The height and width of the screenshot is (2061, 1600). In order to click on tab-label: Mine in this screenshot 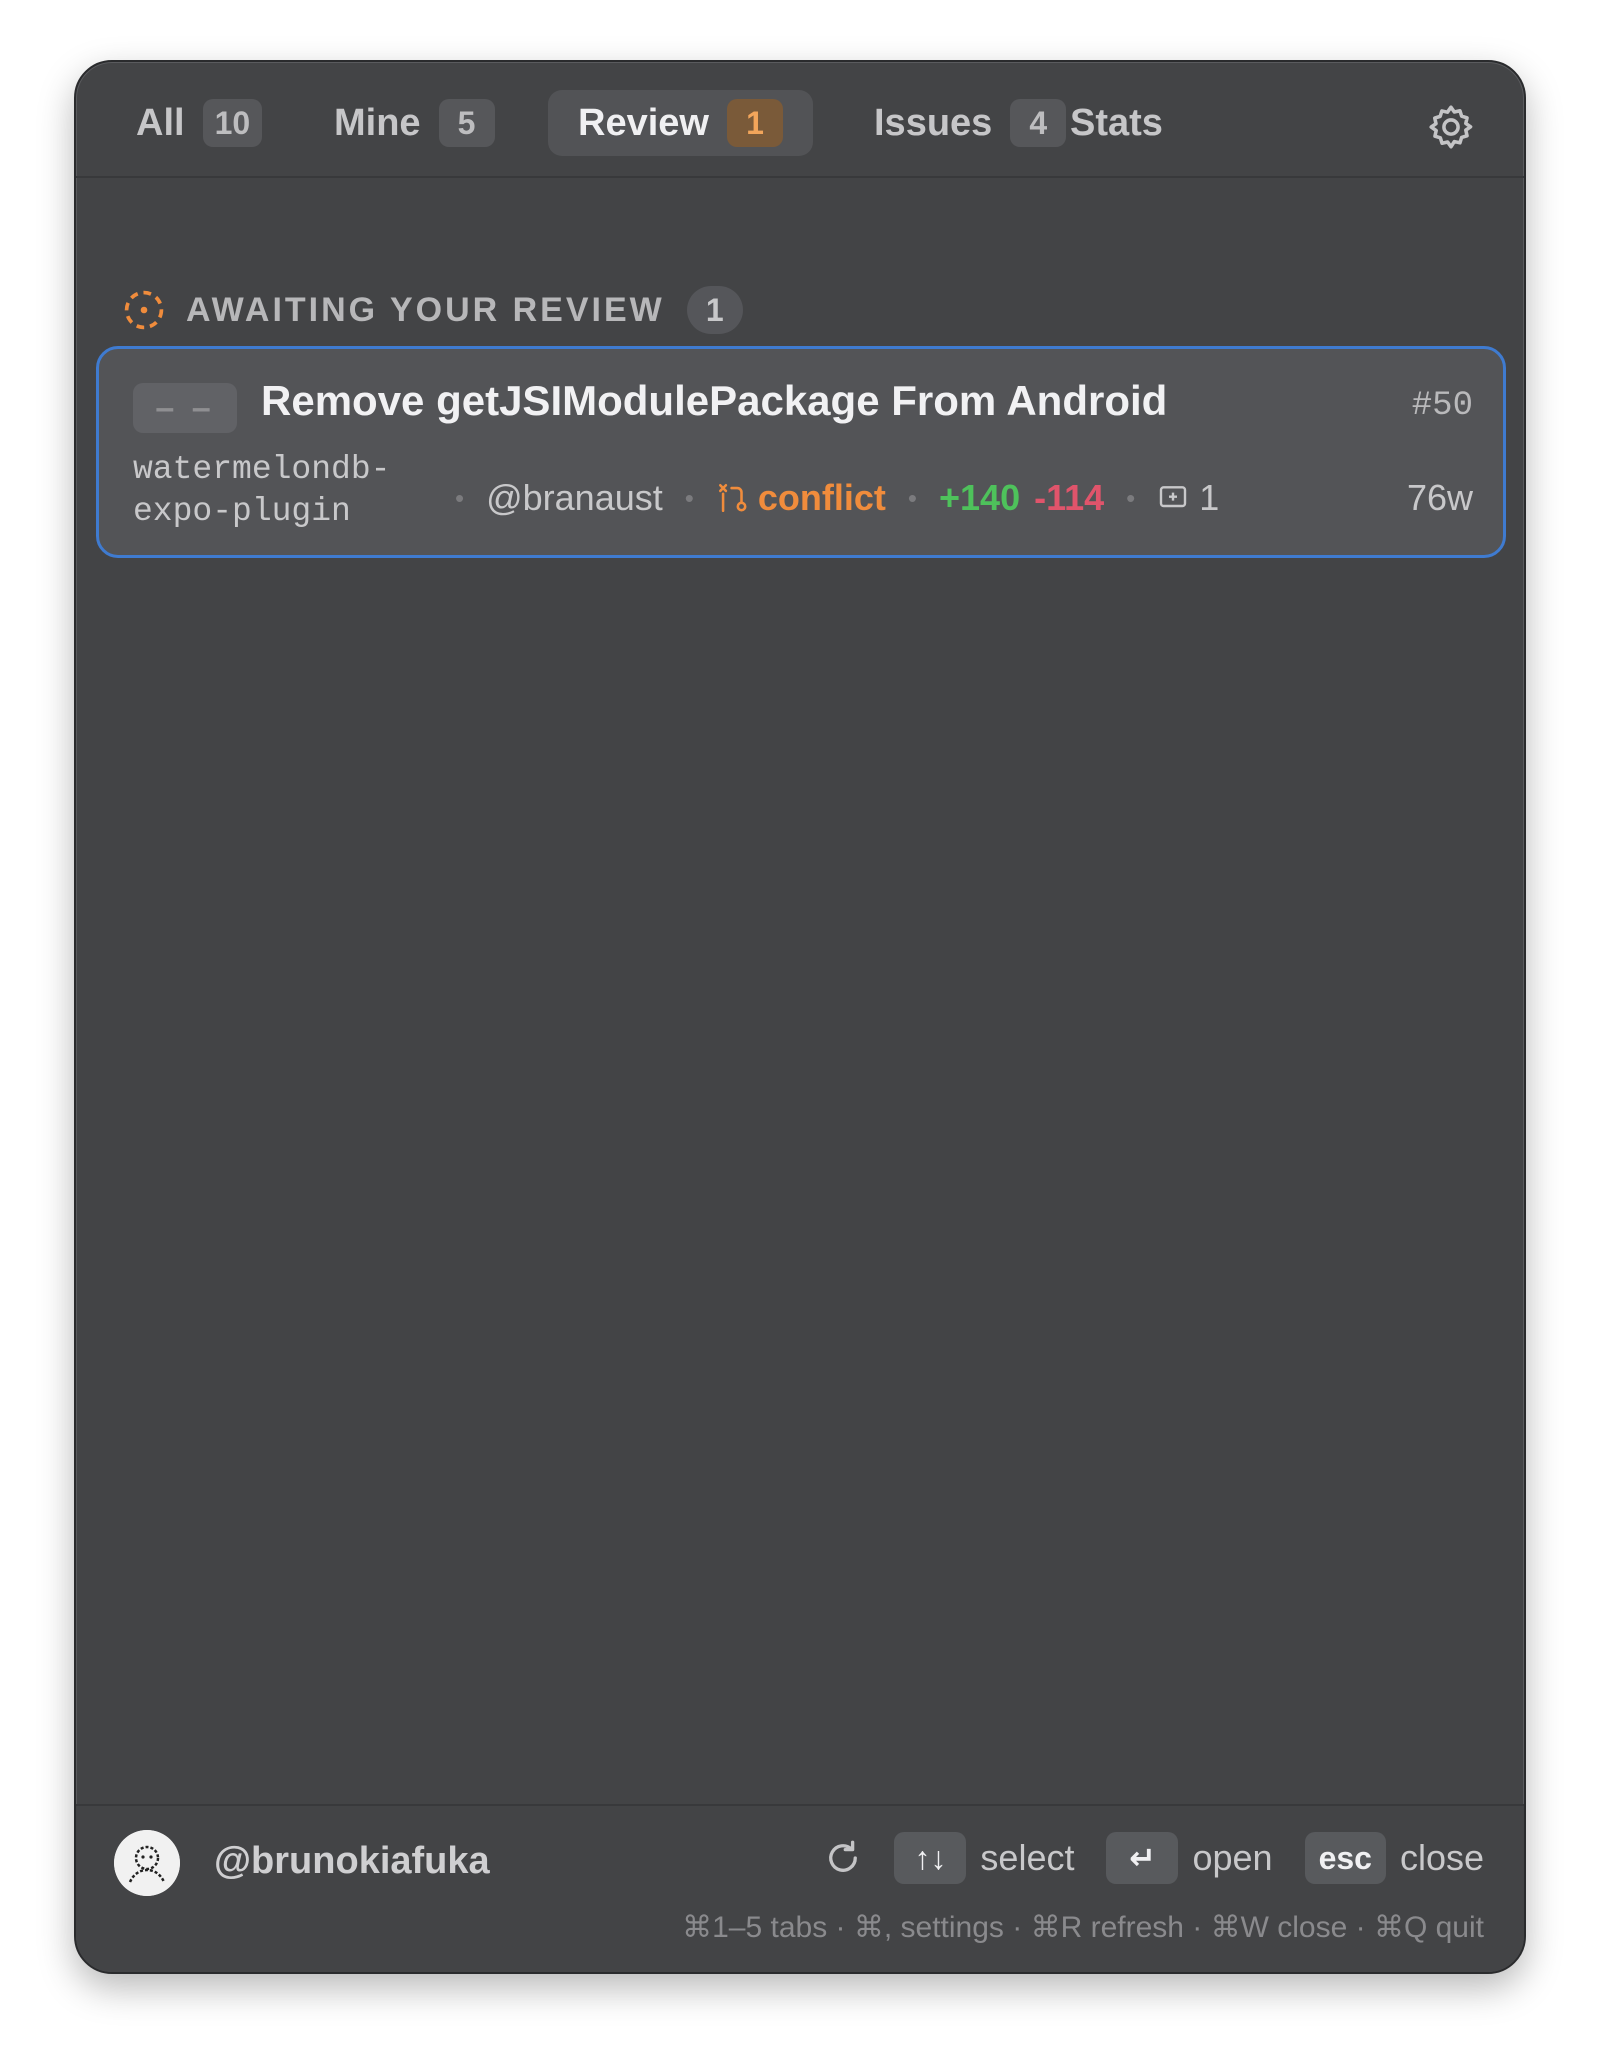, I will do `click(377, 122)`.